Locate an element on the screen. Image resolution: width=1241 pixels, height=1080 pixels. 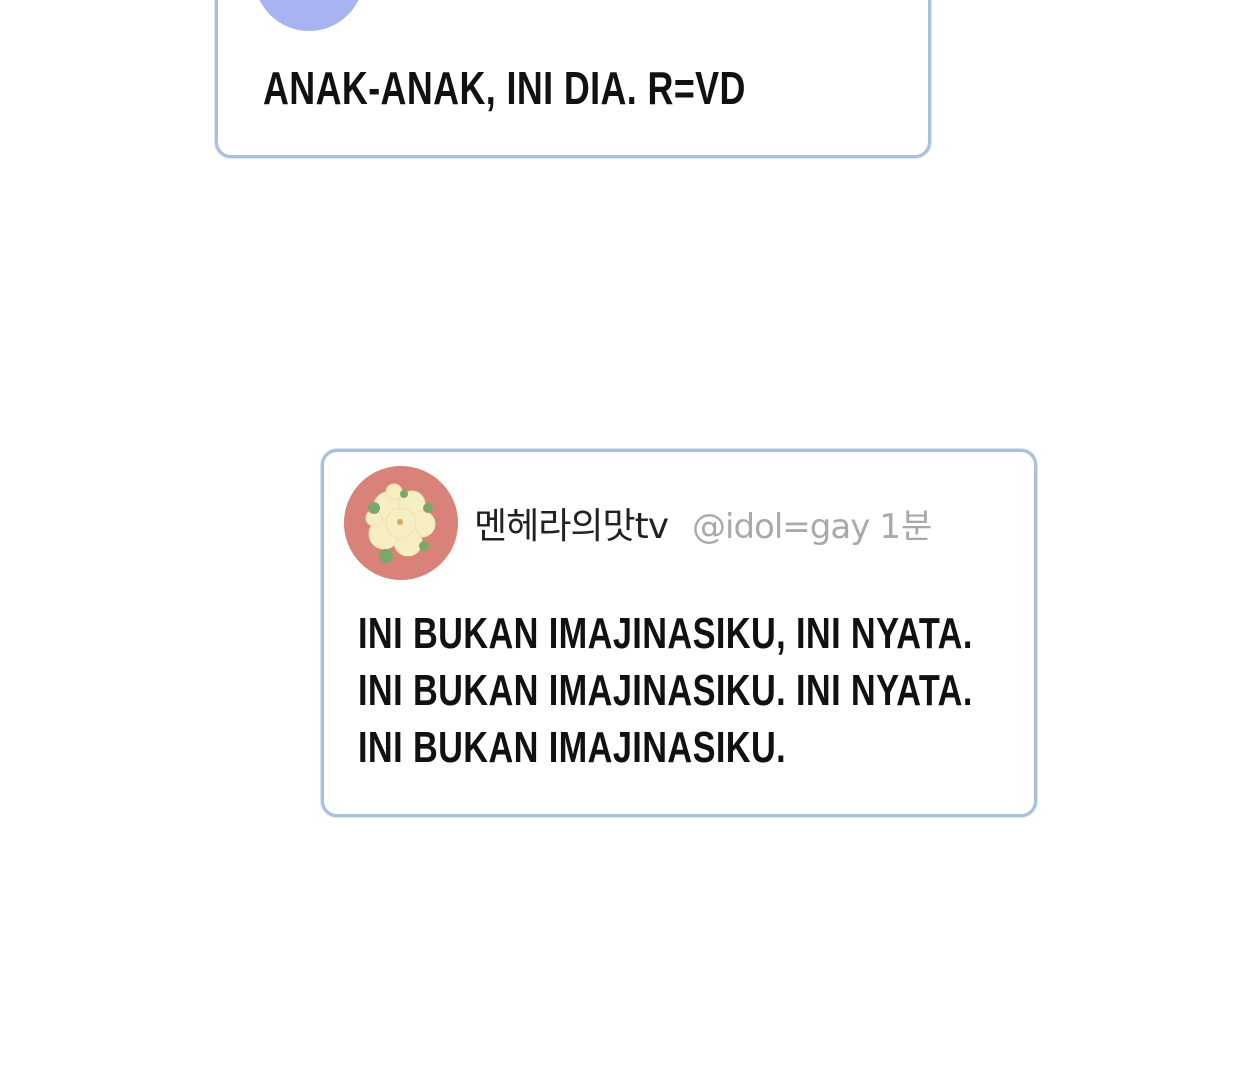
timestamp: 1분 is located at coordinates (906, 527).